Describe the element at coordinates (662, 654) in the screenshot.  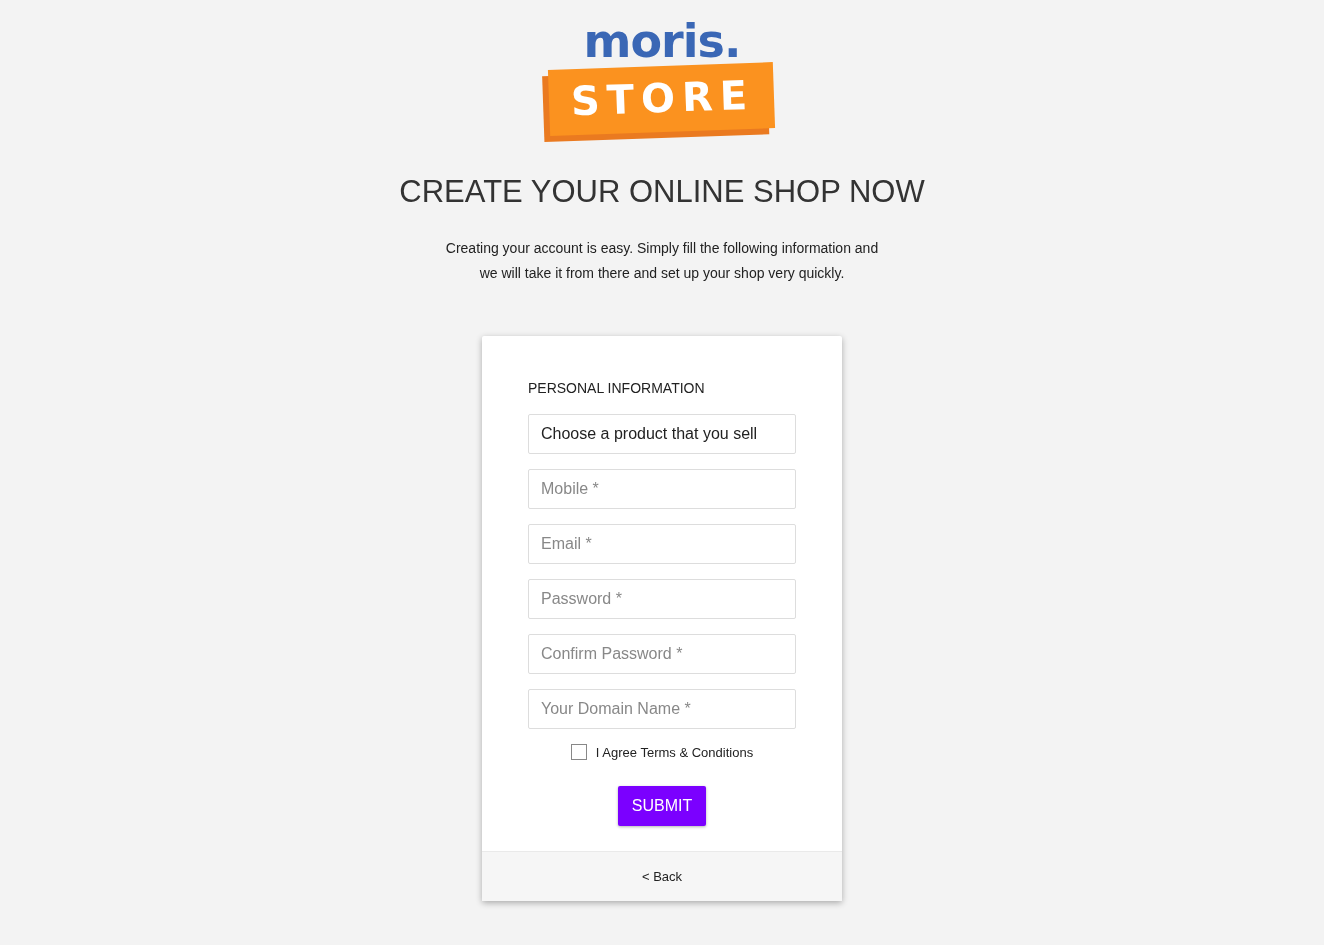
I see `input-field: Confirm Password *` at that location.